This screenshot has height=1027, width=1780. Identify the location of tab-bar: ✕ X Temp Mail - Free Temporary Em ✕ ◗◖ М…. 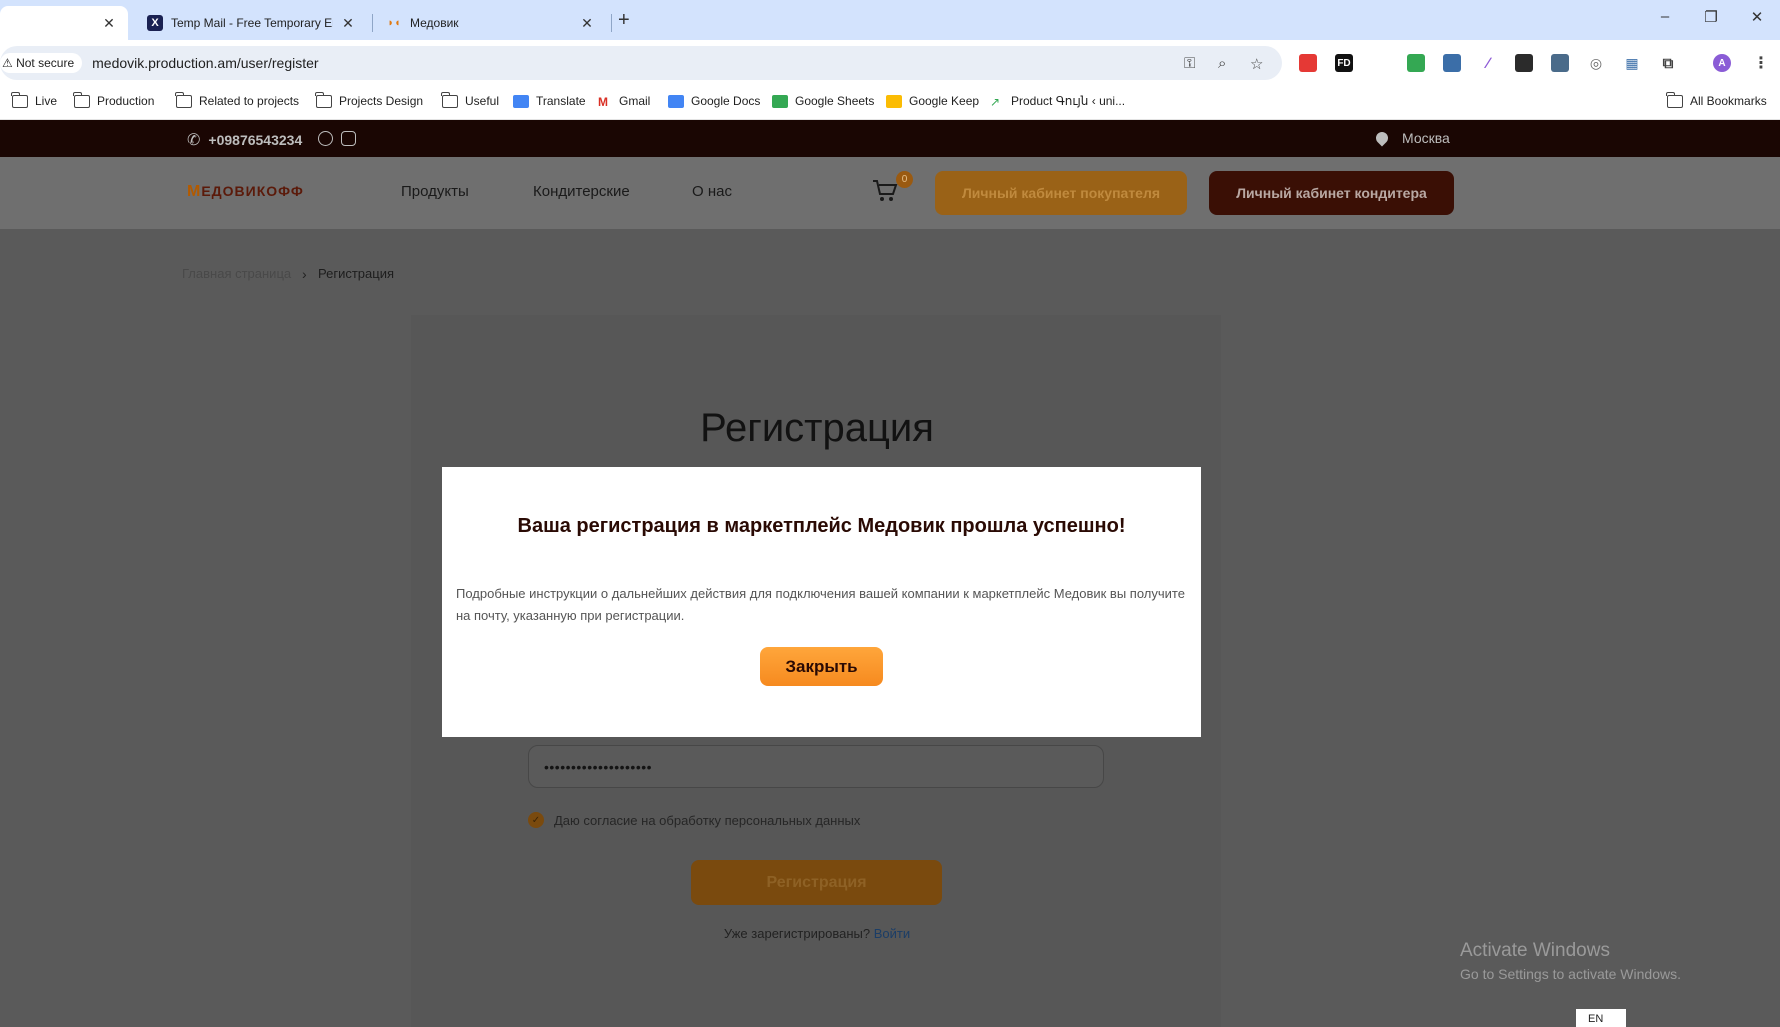
(890, 20).